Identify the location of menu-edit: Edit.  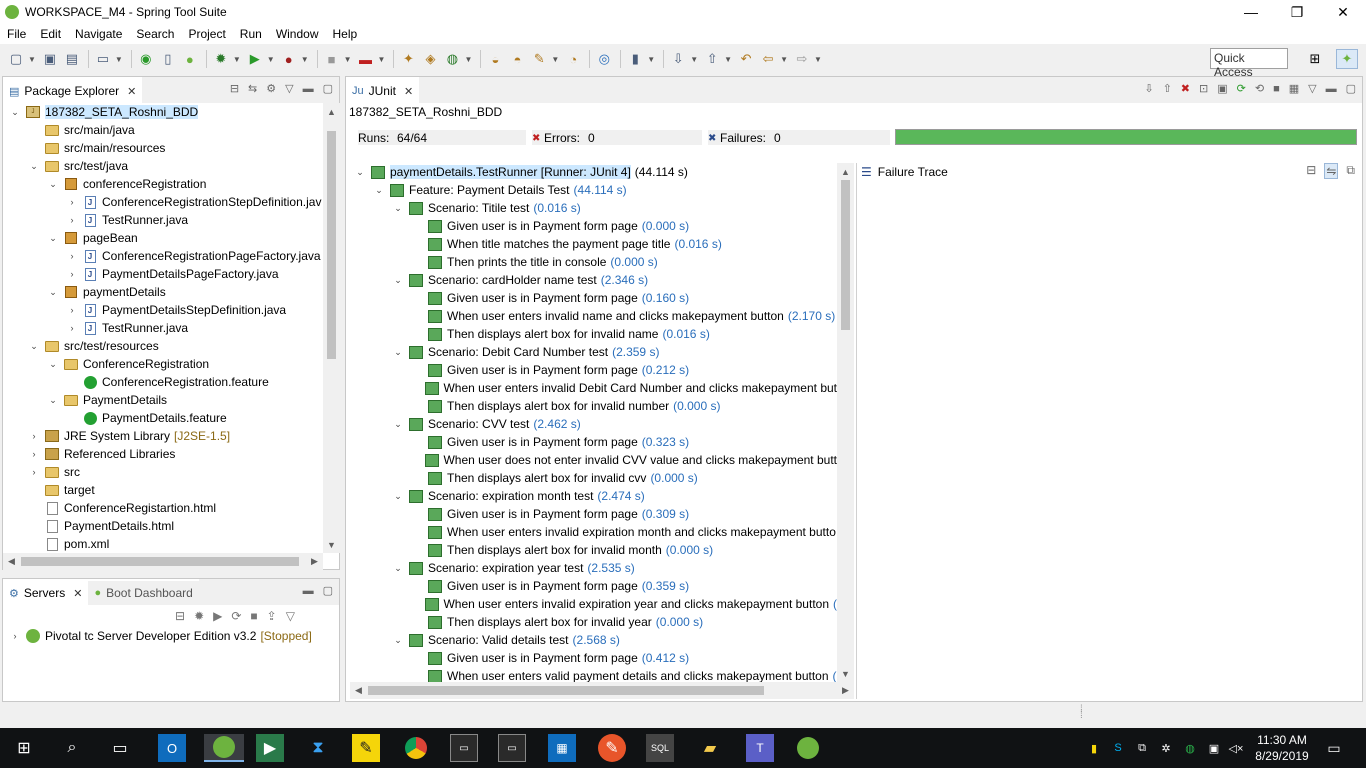
(50, 34).